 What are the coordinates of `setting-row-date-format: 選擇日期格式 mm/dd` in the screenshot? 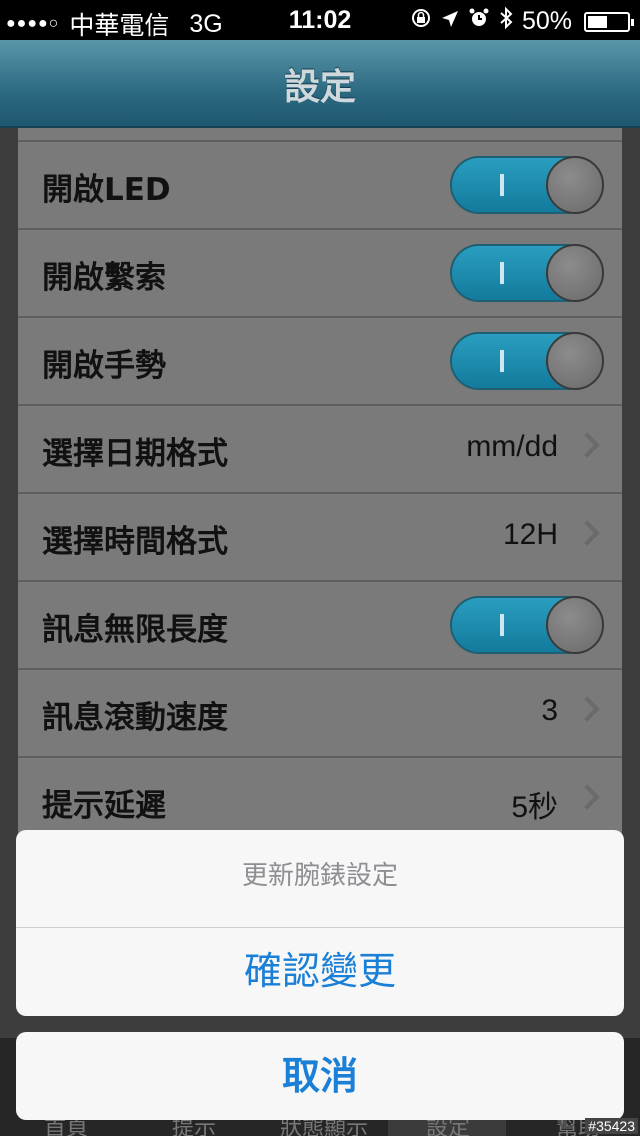 It's located at (320, 448).